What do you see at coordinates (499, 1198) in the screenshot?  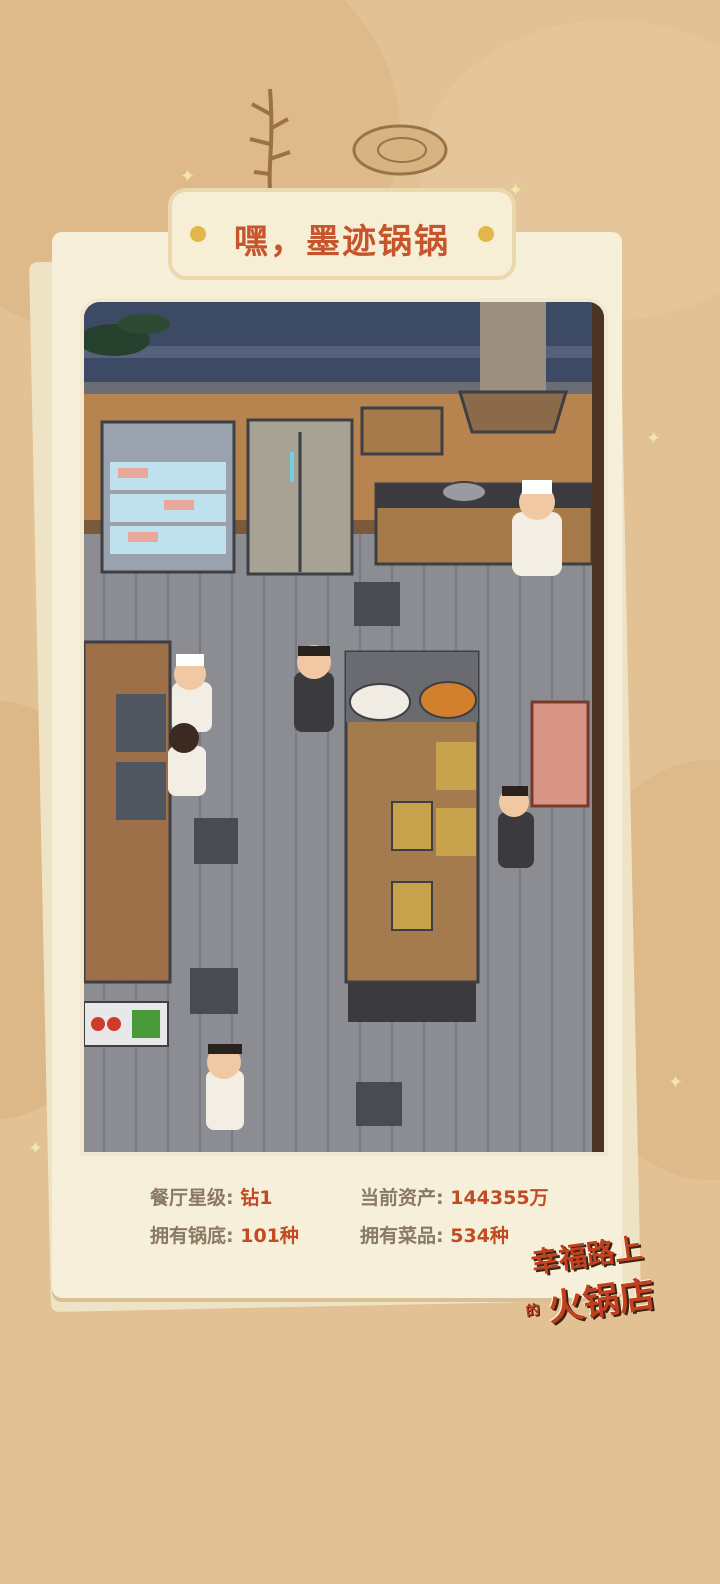 I see `stat-value: 144355万` at bounding box center [499, 1198].